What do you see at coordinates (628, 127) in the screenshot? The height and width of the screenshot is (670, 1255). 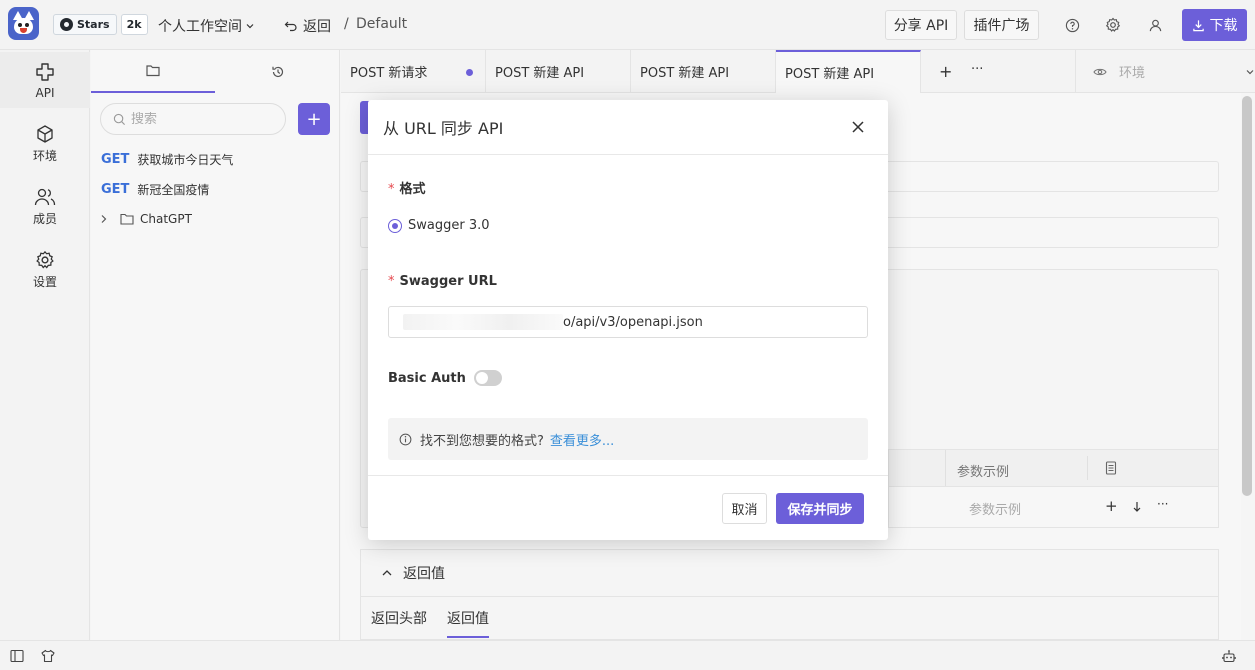 I see `dialog-header: 从 URL 同步 API` at bounding box center [628, 127].